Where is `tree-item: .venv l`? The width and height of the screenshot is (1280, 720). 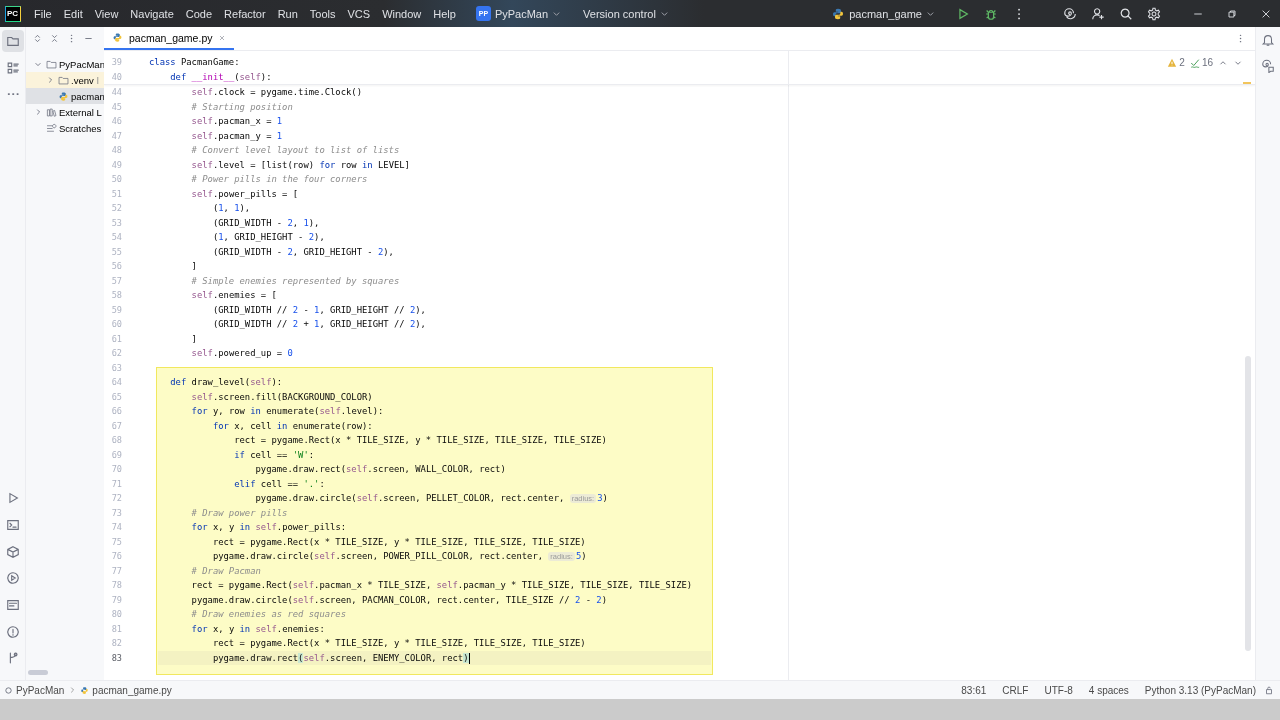 tree-item: .venv l is located at coordinates (65, 80).